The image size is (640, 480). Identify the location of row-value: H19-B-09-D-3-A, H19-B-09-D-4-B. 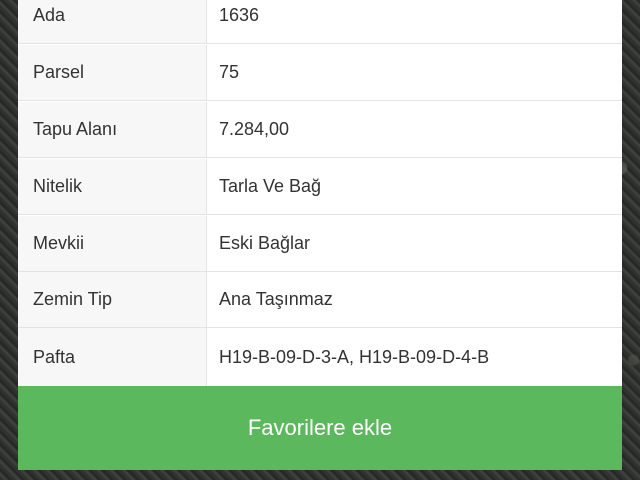
(414, 357).